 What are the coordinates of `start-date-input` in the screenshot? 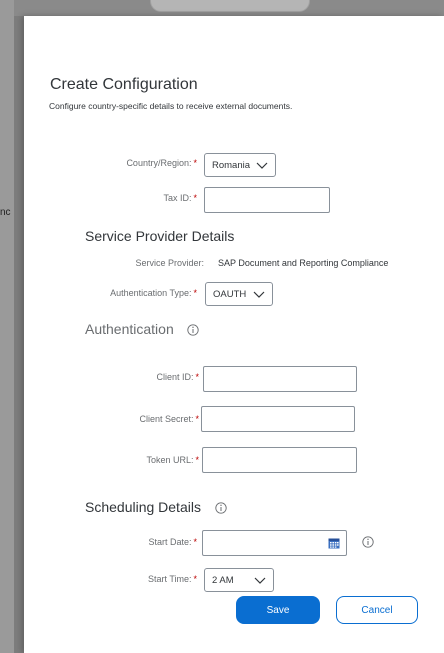 It's located at (274, 543).